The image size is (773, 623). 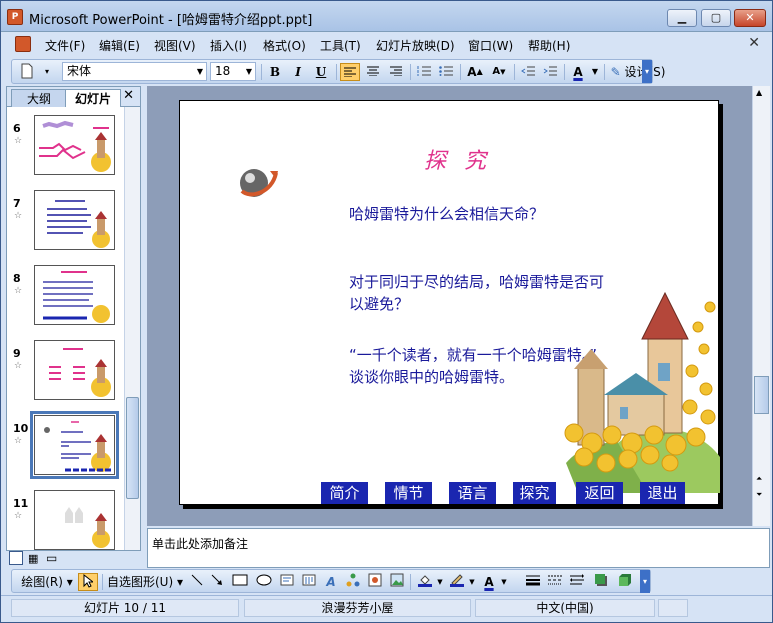 I want to click on menu-file: 文件(F), so click(x=65, y=45).